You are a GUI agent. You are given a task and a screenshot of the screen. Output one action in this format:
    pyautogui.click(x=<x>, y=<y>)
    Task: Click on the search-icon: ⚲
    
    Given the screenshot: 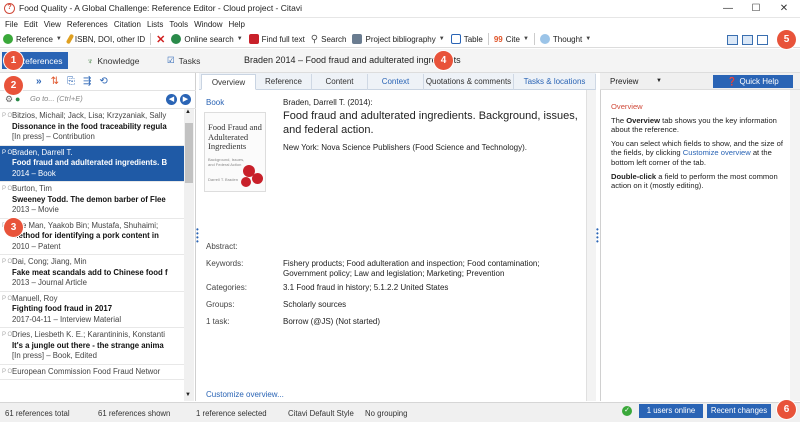 What is the action you would take?
    pyautogui.click(x=314, y=39)
    